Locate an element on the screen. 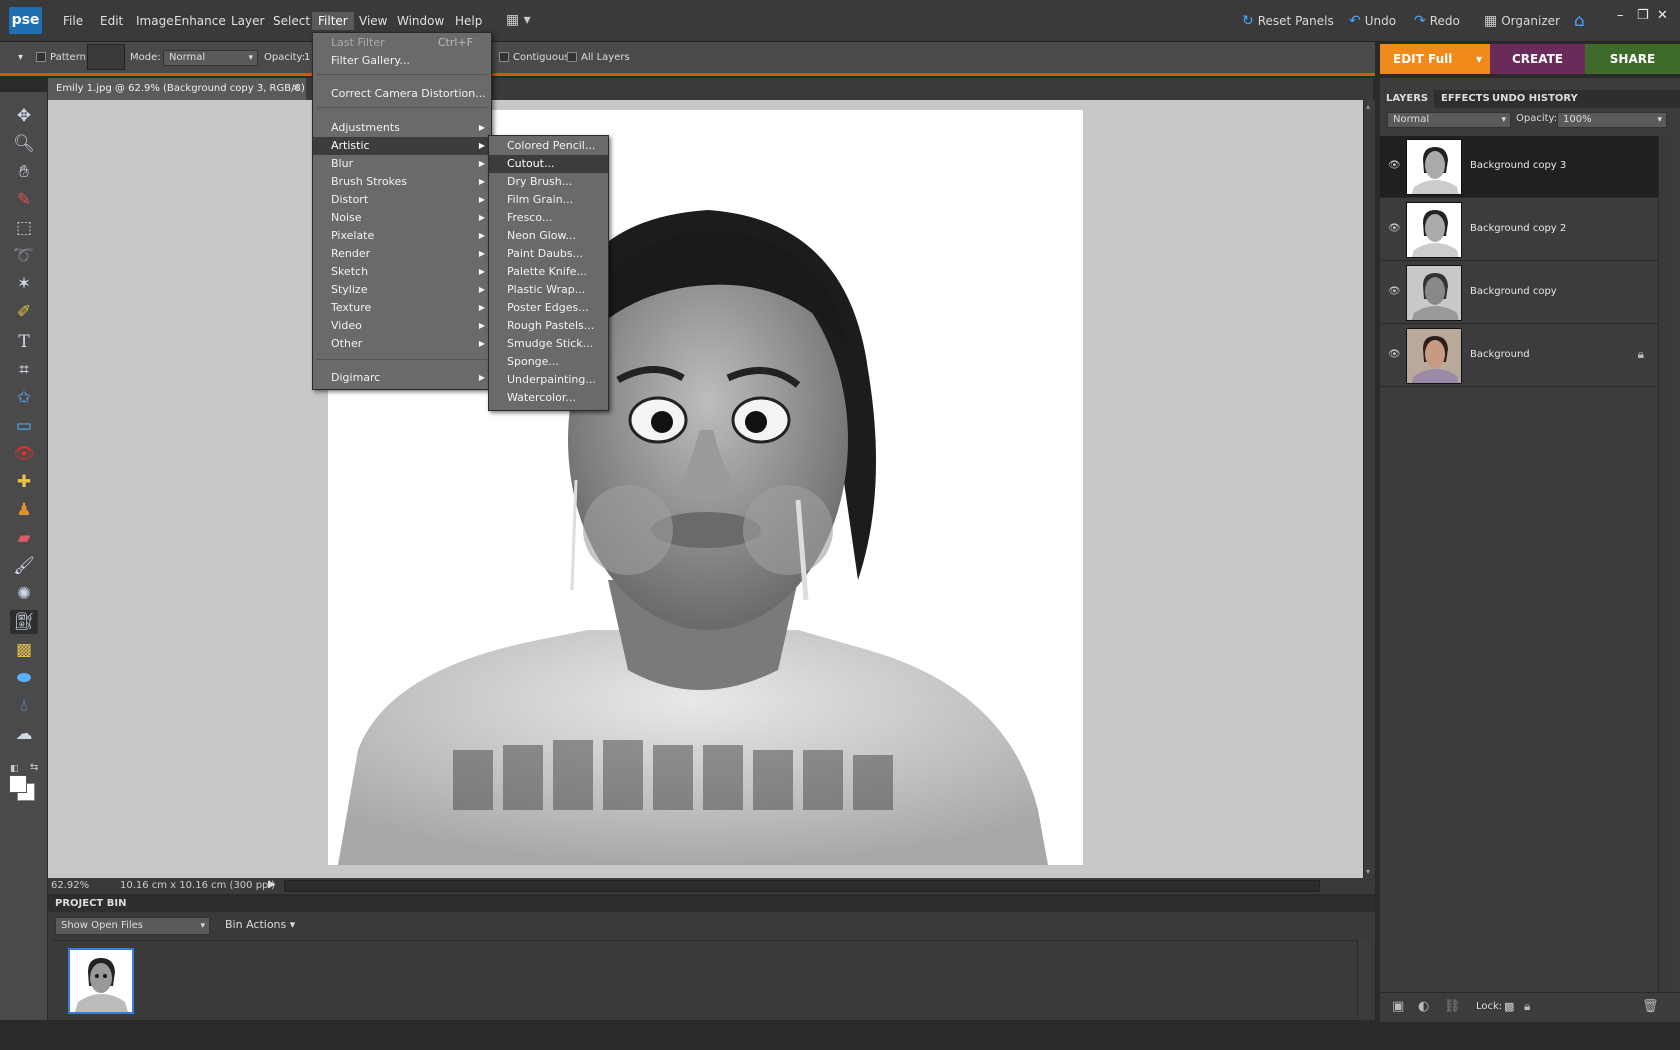  tab-layers: LAYERS is located at coordinates (1407, 99).